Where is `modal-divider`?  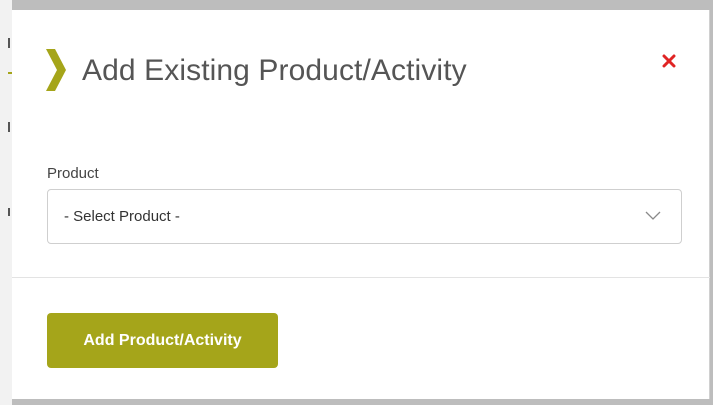 modal-divider is located at coordinates (361, 277).